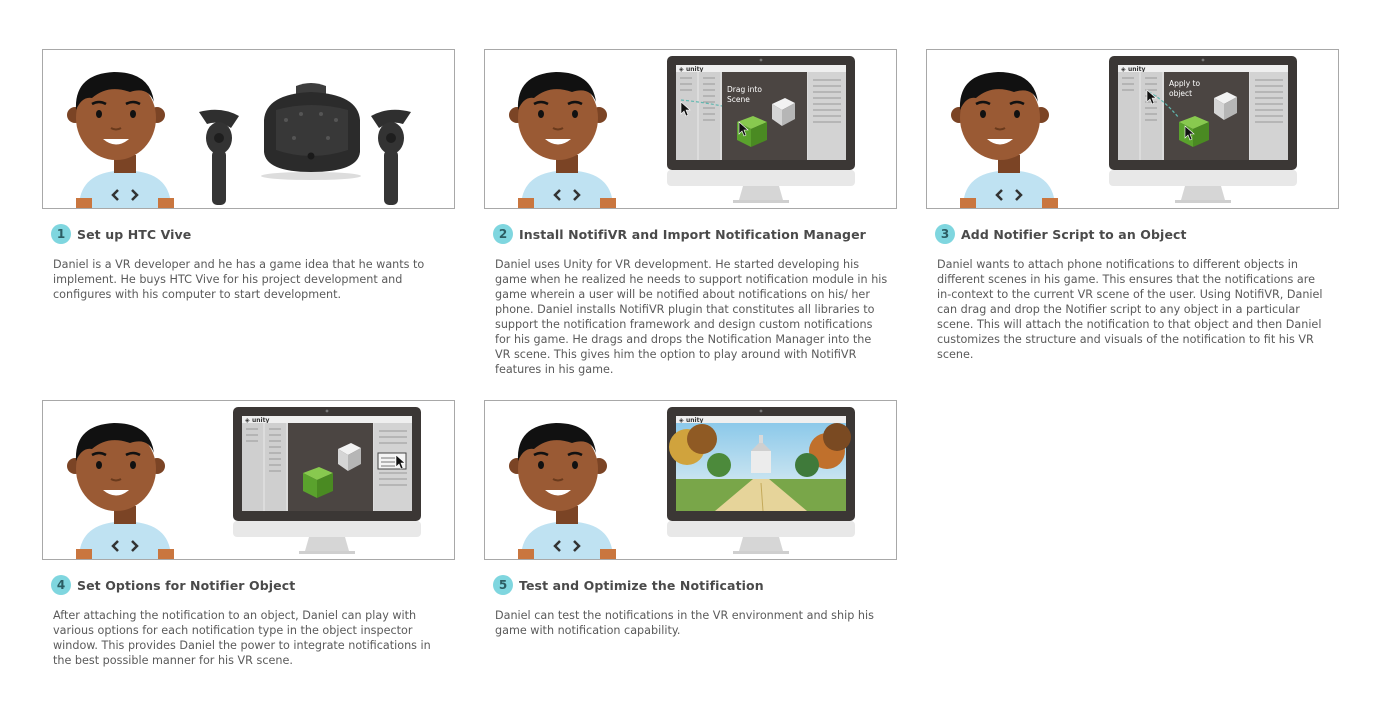  What do you see at coordinates (248, 129) in the screenshot?
I see `step-1-illustration` at bounding box center [248, 129].